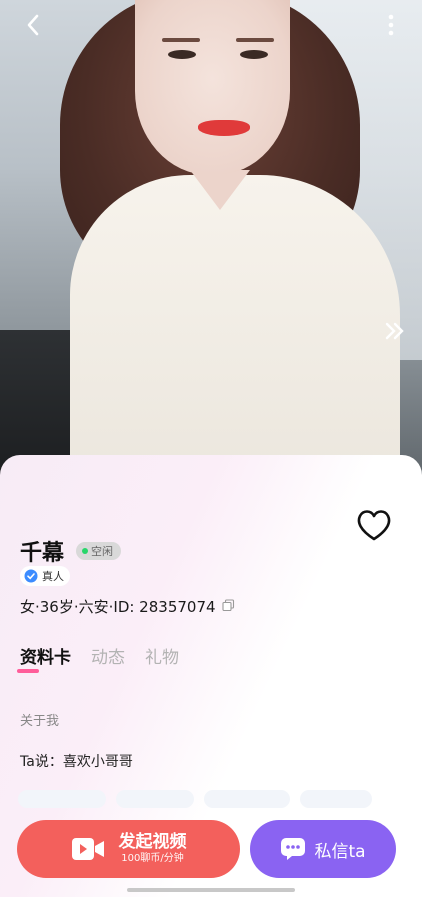 The height and width of the screenshot is (897, 422). What do you see at coordinates (42, 553) in the screenshot?
I see `profile-name: 千幕` at bounding box center [42, 553].